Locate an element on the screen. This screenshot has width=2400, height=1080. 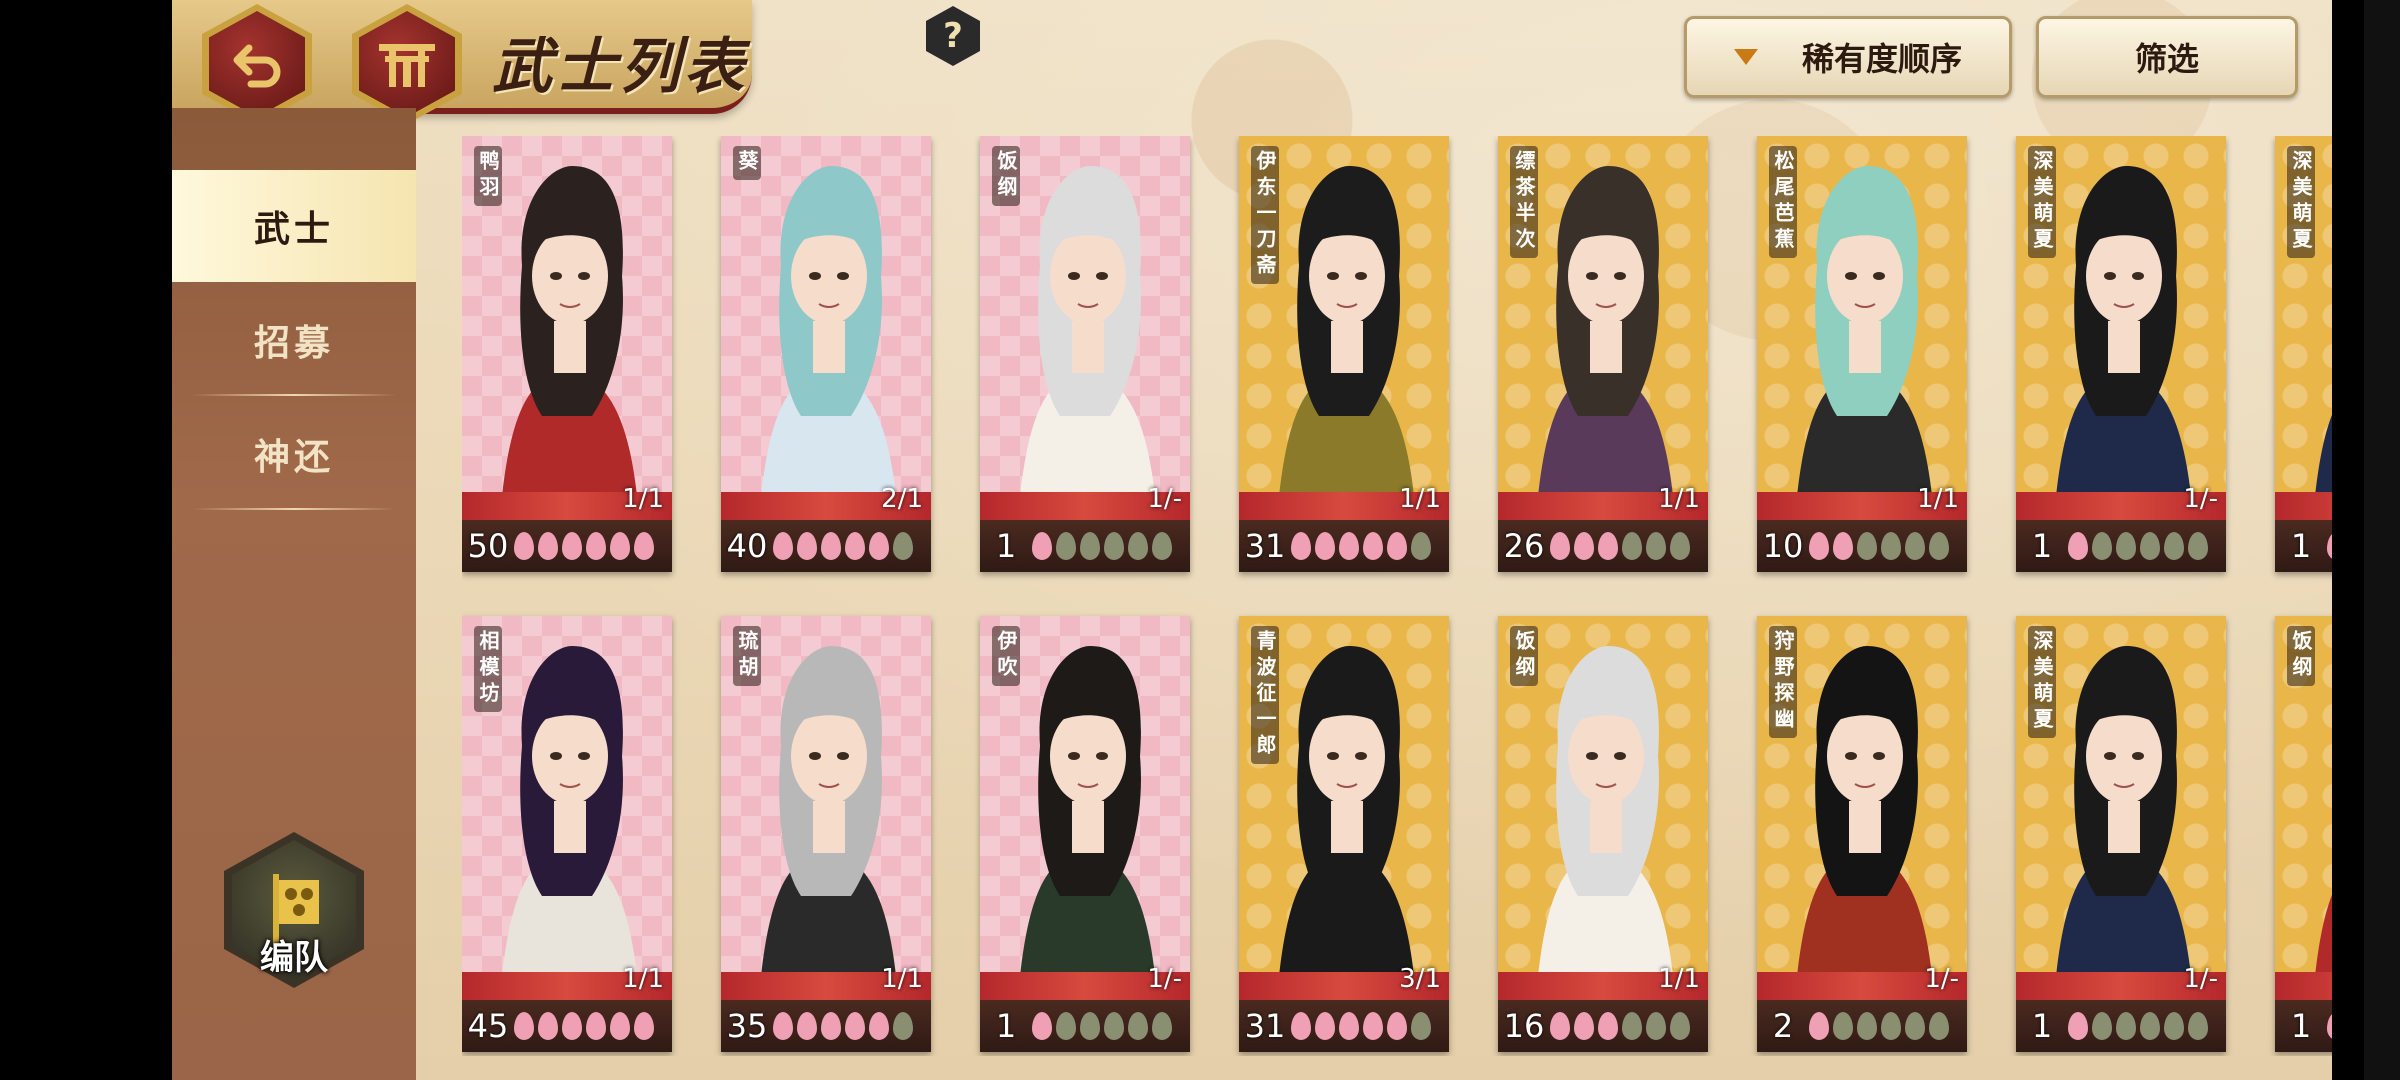
character-name-text: 琉胡 is located at coordinates (747, 656).